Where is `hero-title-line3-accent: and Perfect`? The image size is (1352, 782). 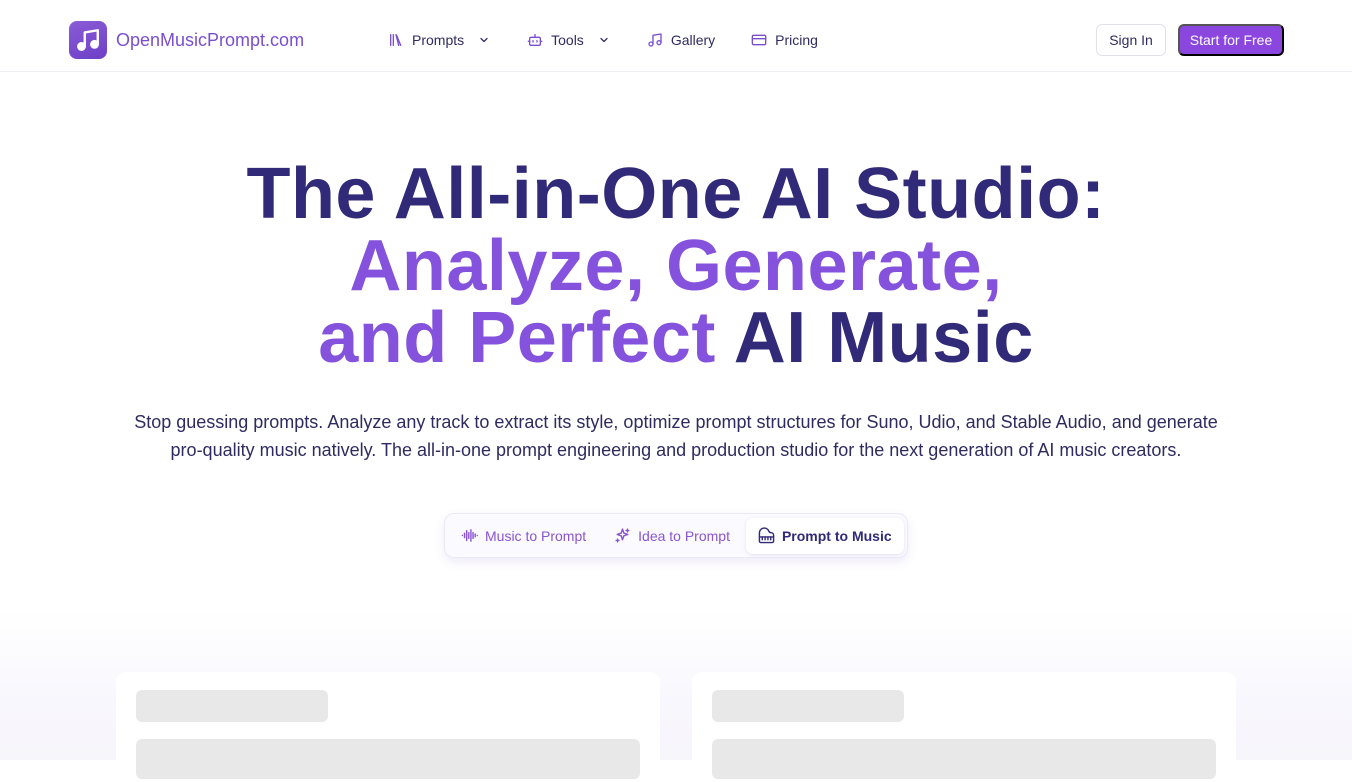
hero-title-line3-accent: and Perfect is located at coordinates (517, 338).